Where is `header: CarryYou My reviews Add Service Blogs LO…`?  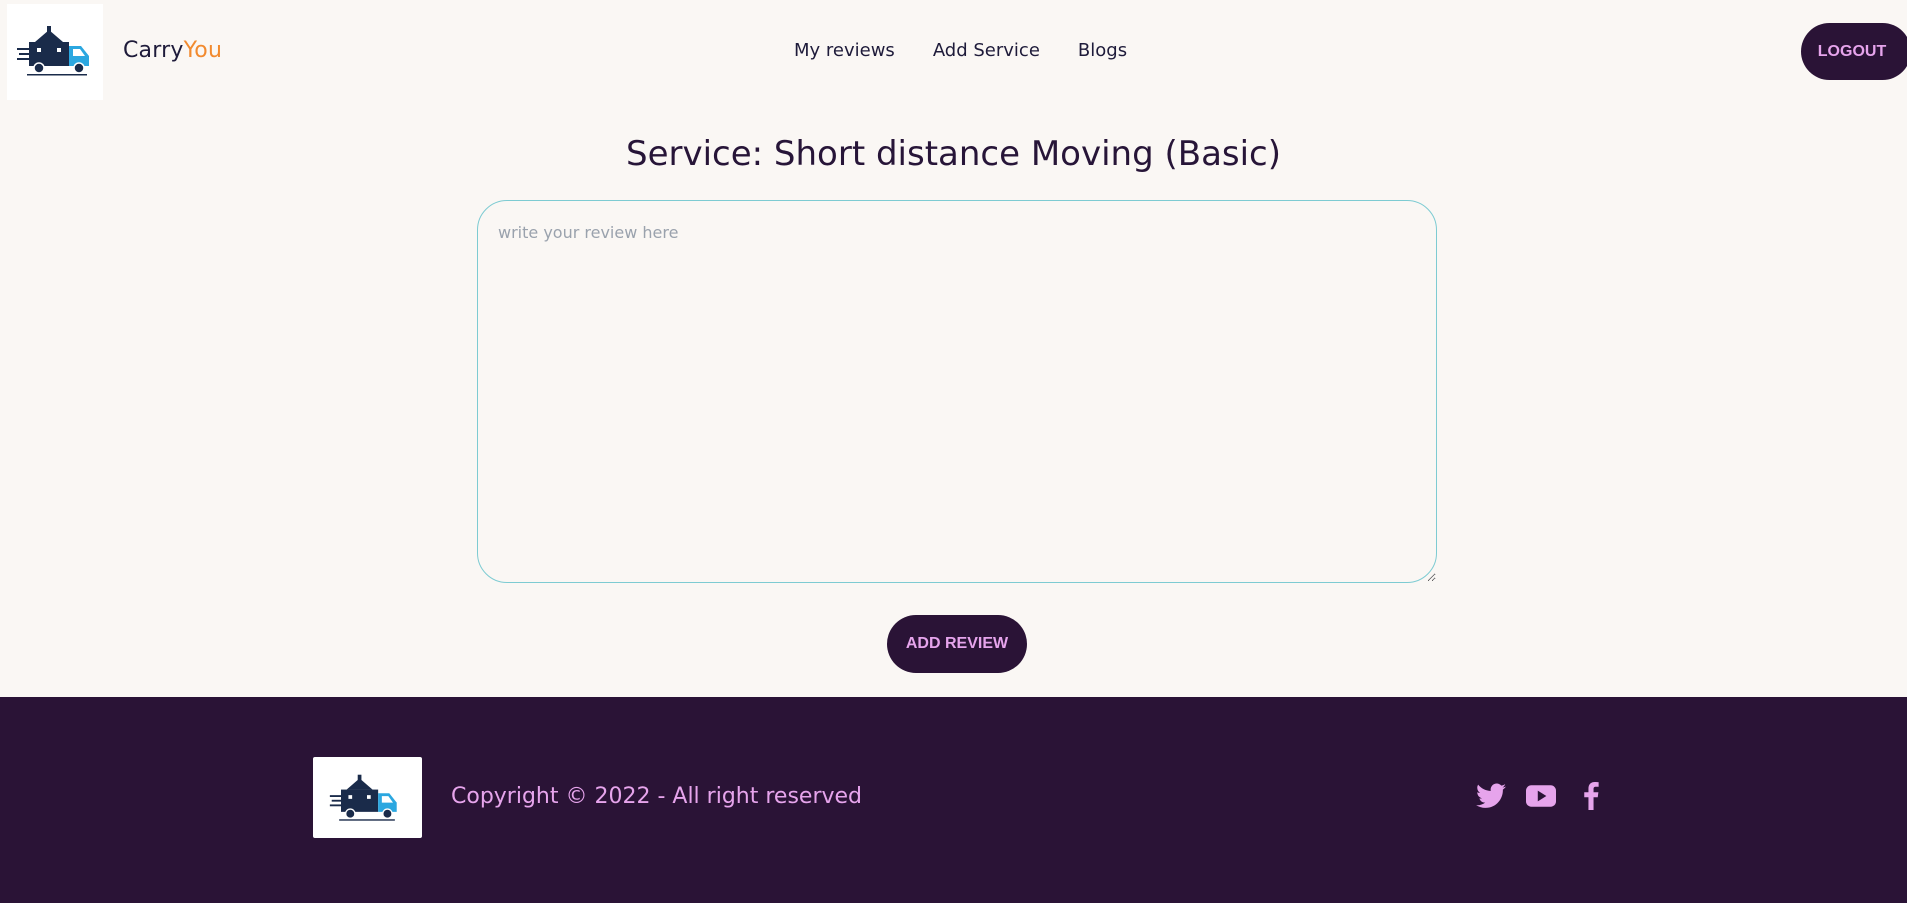
header: CarryYou My reviews Add Service Blogs LO… is located at coordinates (953, 52).